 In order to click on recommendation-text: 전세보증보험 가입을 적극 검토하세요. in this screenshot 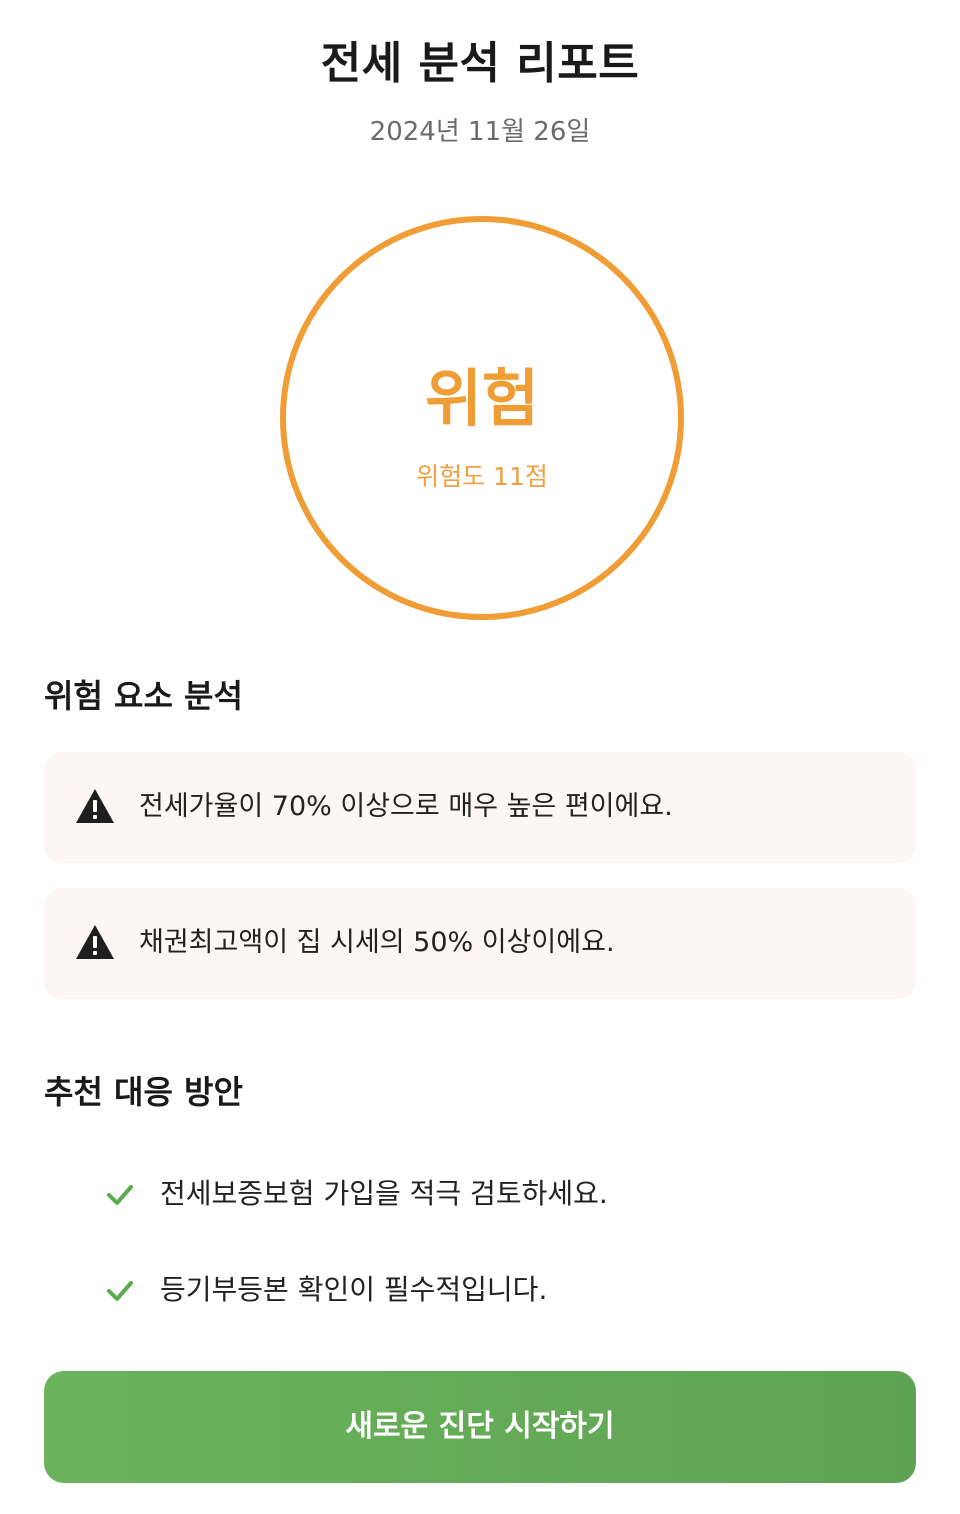, I will do `click(384, 1193)`.